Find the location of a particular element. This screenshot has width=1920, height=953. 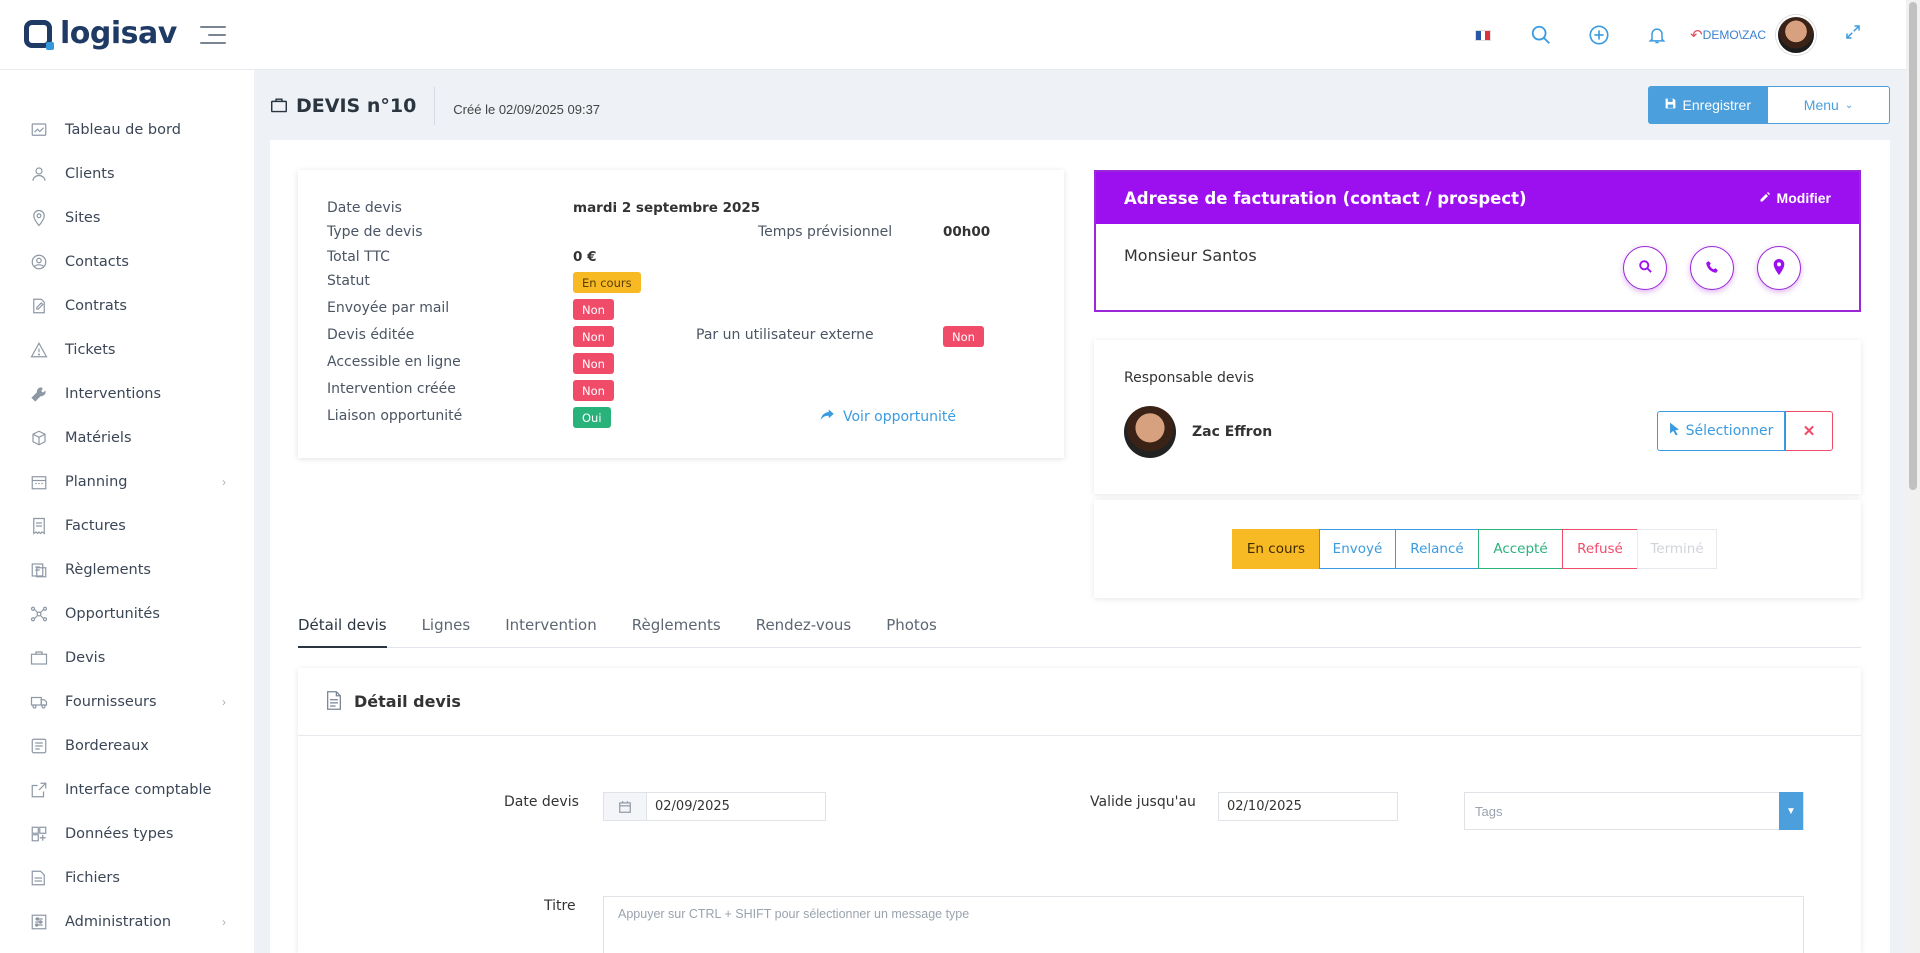

add-circle-icon is located at coordinates (1599, 35).